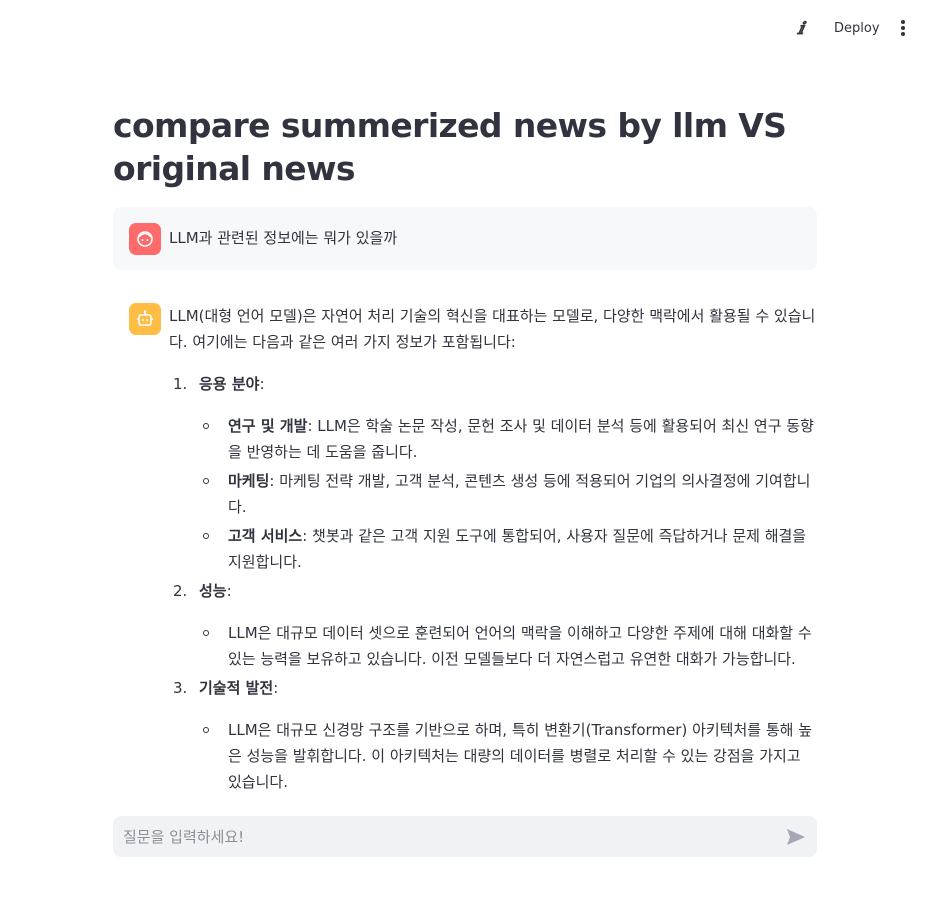 The height and width of the screenshot is (900, 930). I want to click on user-message-text: LLM과 관련된 정보에는 뭐가 있을까, so click(283, 238).